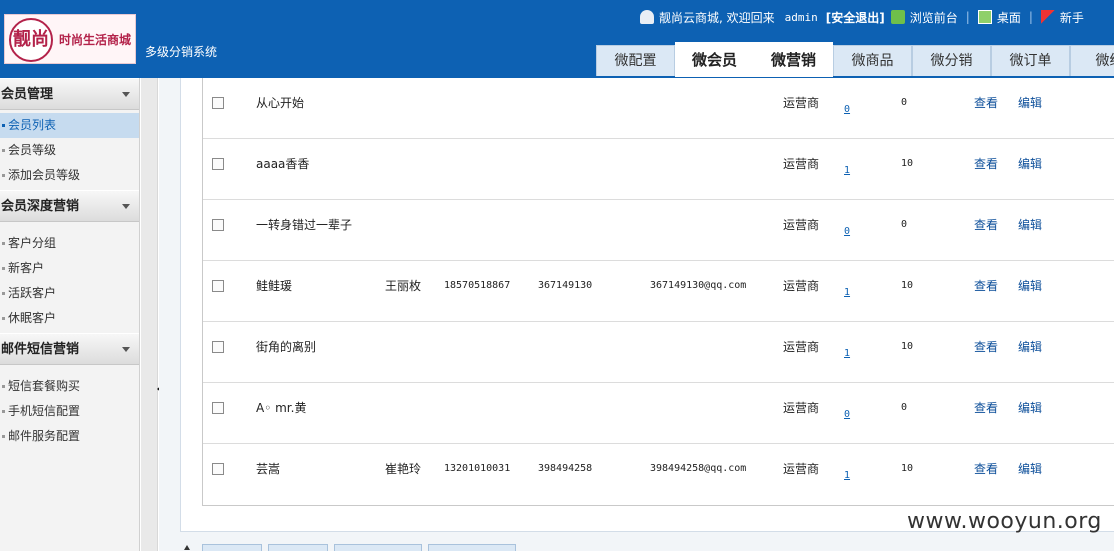 The image size is (1114, 551). Describe the element at coordinates (1047, 17) in the screenshot. I see `flag-icon` at that location.